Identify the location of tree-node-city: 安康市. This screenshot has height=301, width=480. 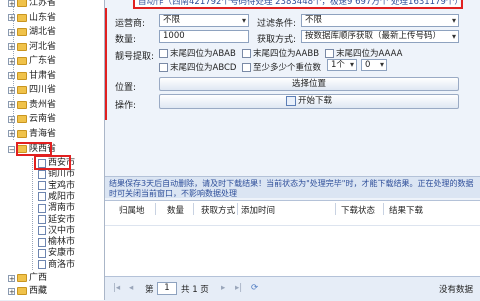
(56, 253).